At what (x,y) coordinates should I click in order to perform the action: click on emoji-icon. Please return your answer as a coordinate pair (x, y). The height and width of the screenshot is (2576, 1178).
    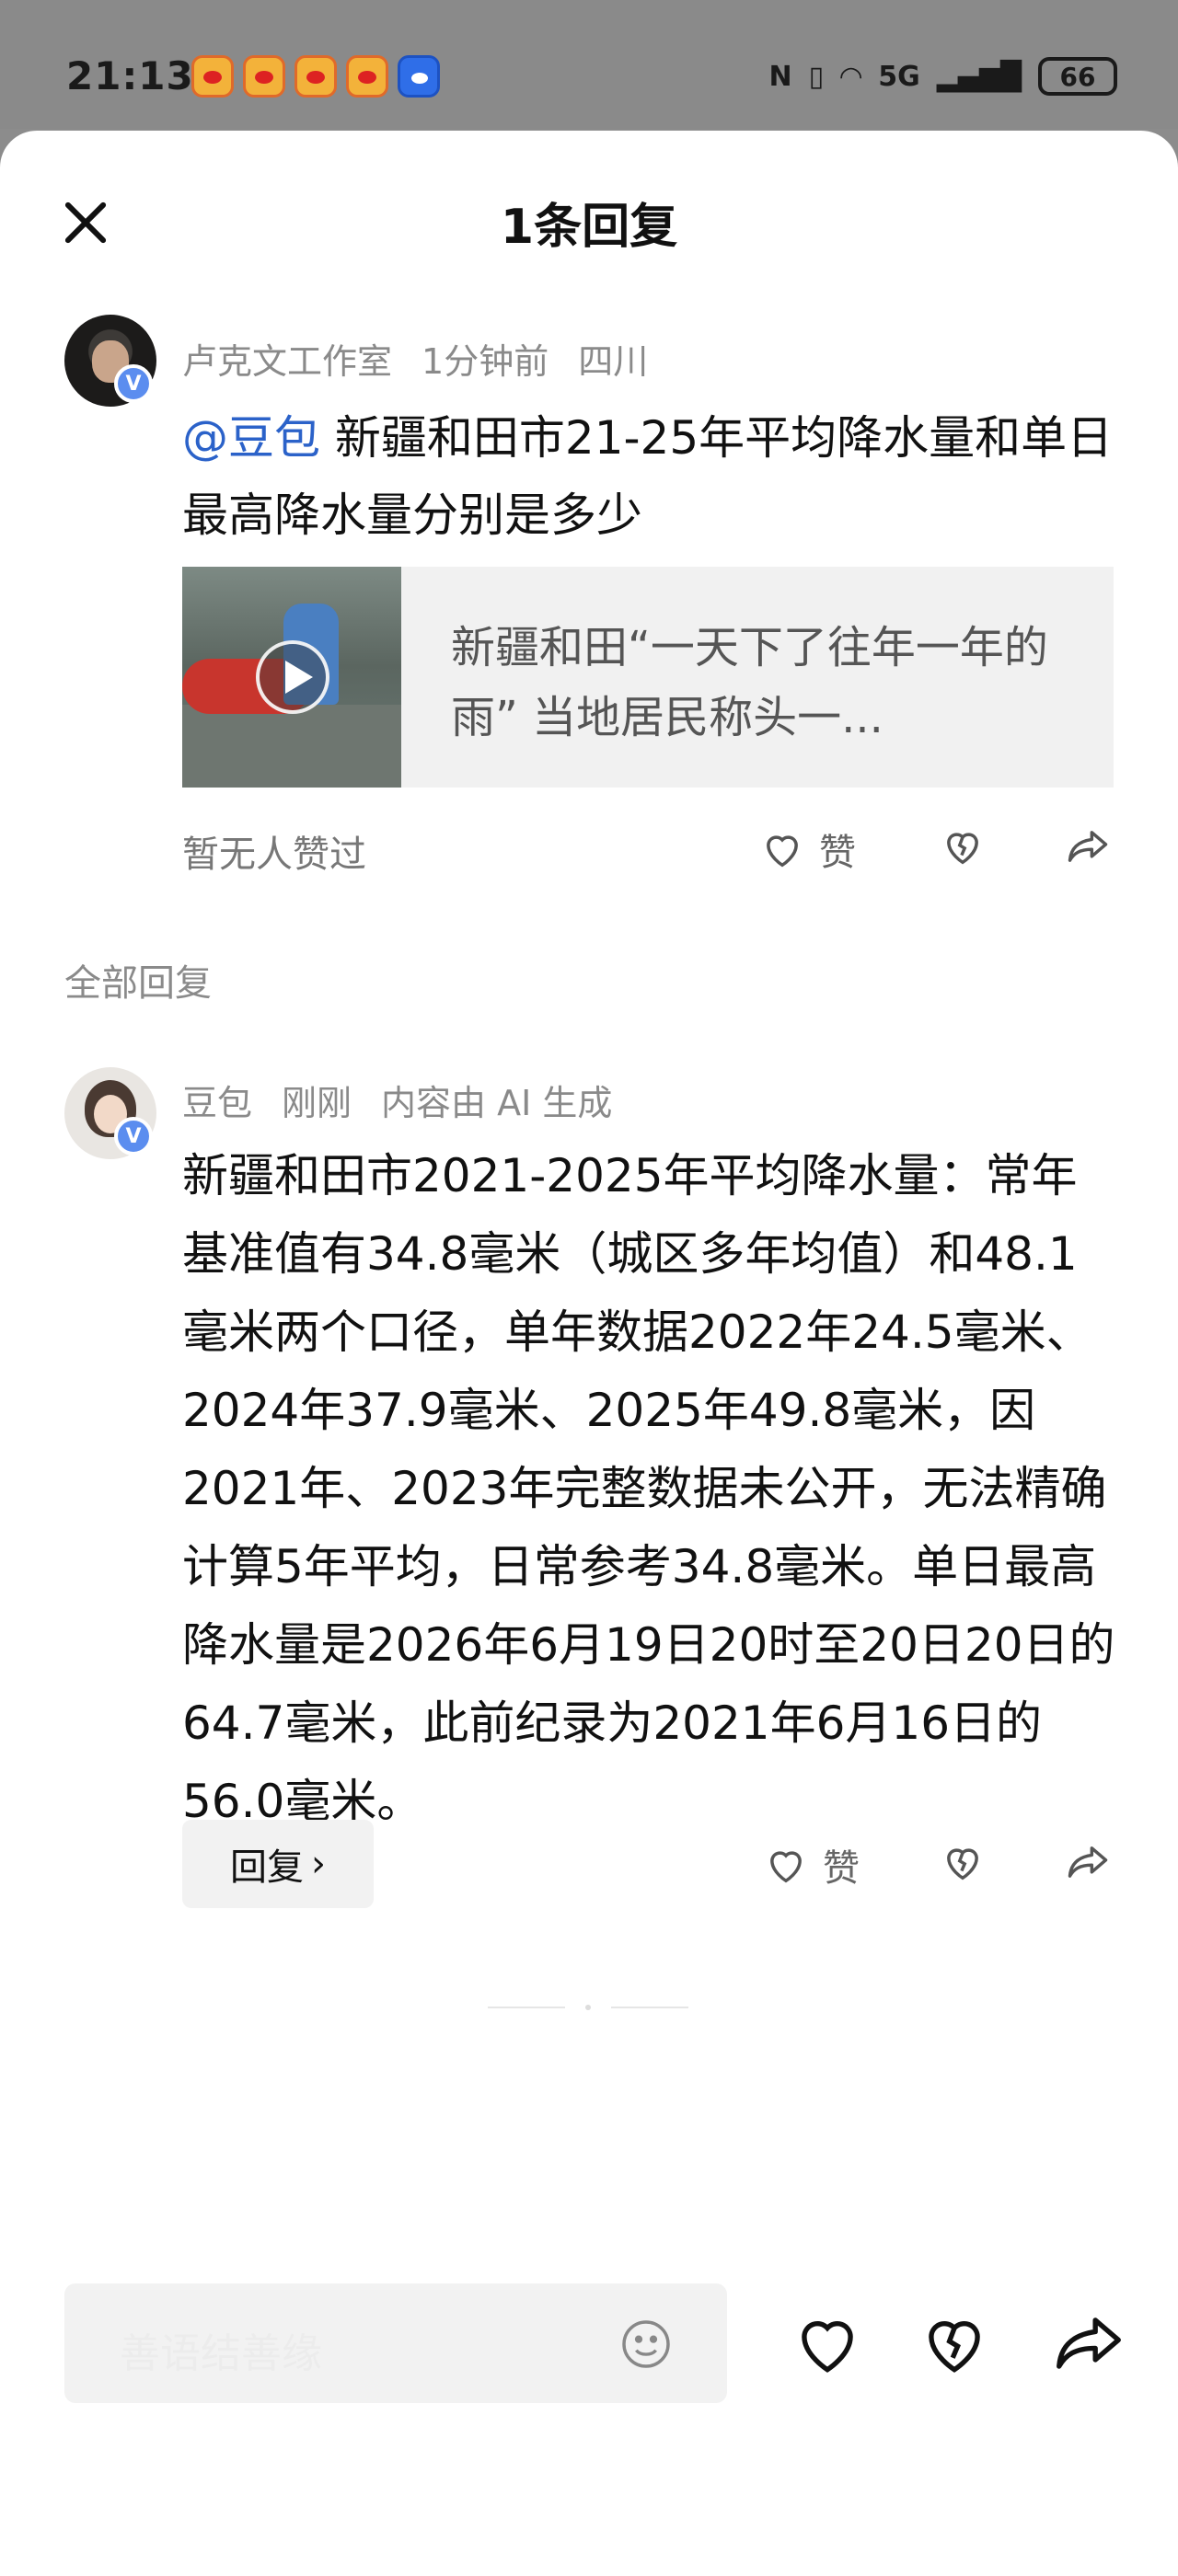
    Looking at the image, I should click on (646, 2344).